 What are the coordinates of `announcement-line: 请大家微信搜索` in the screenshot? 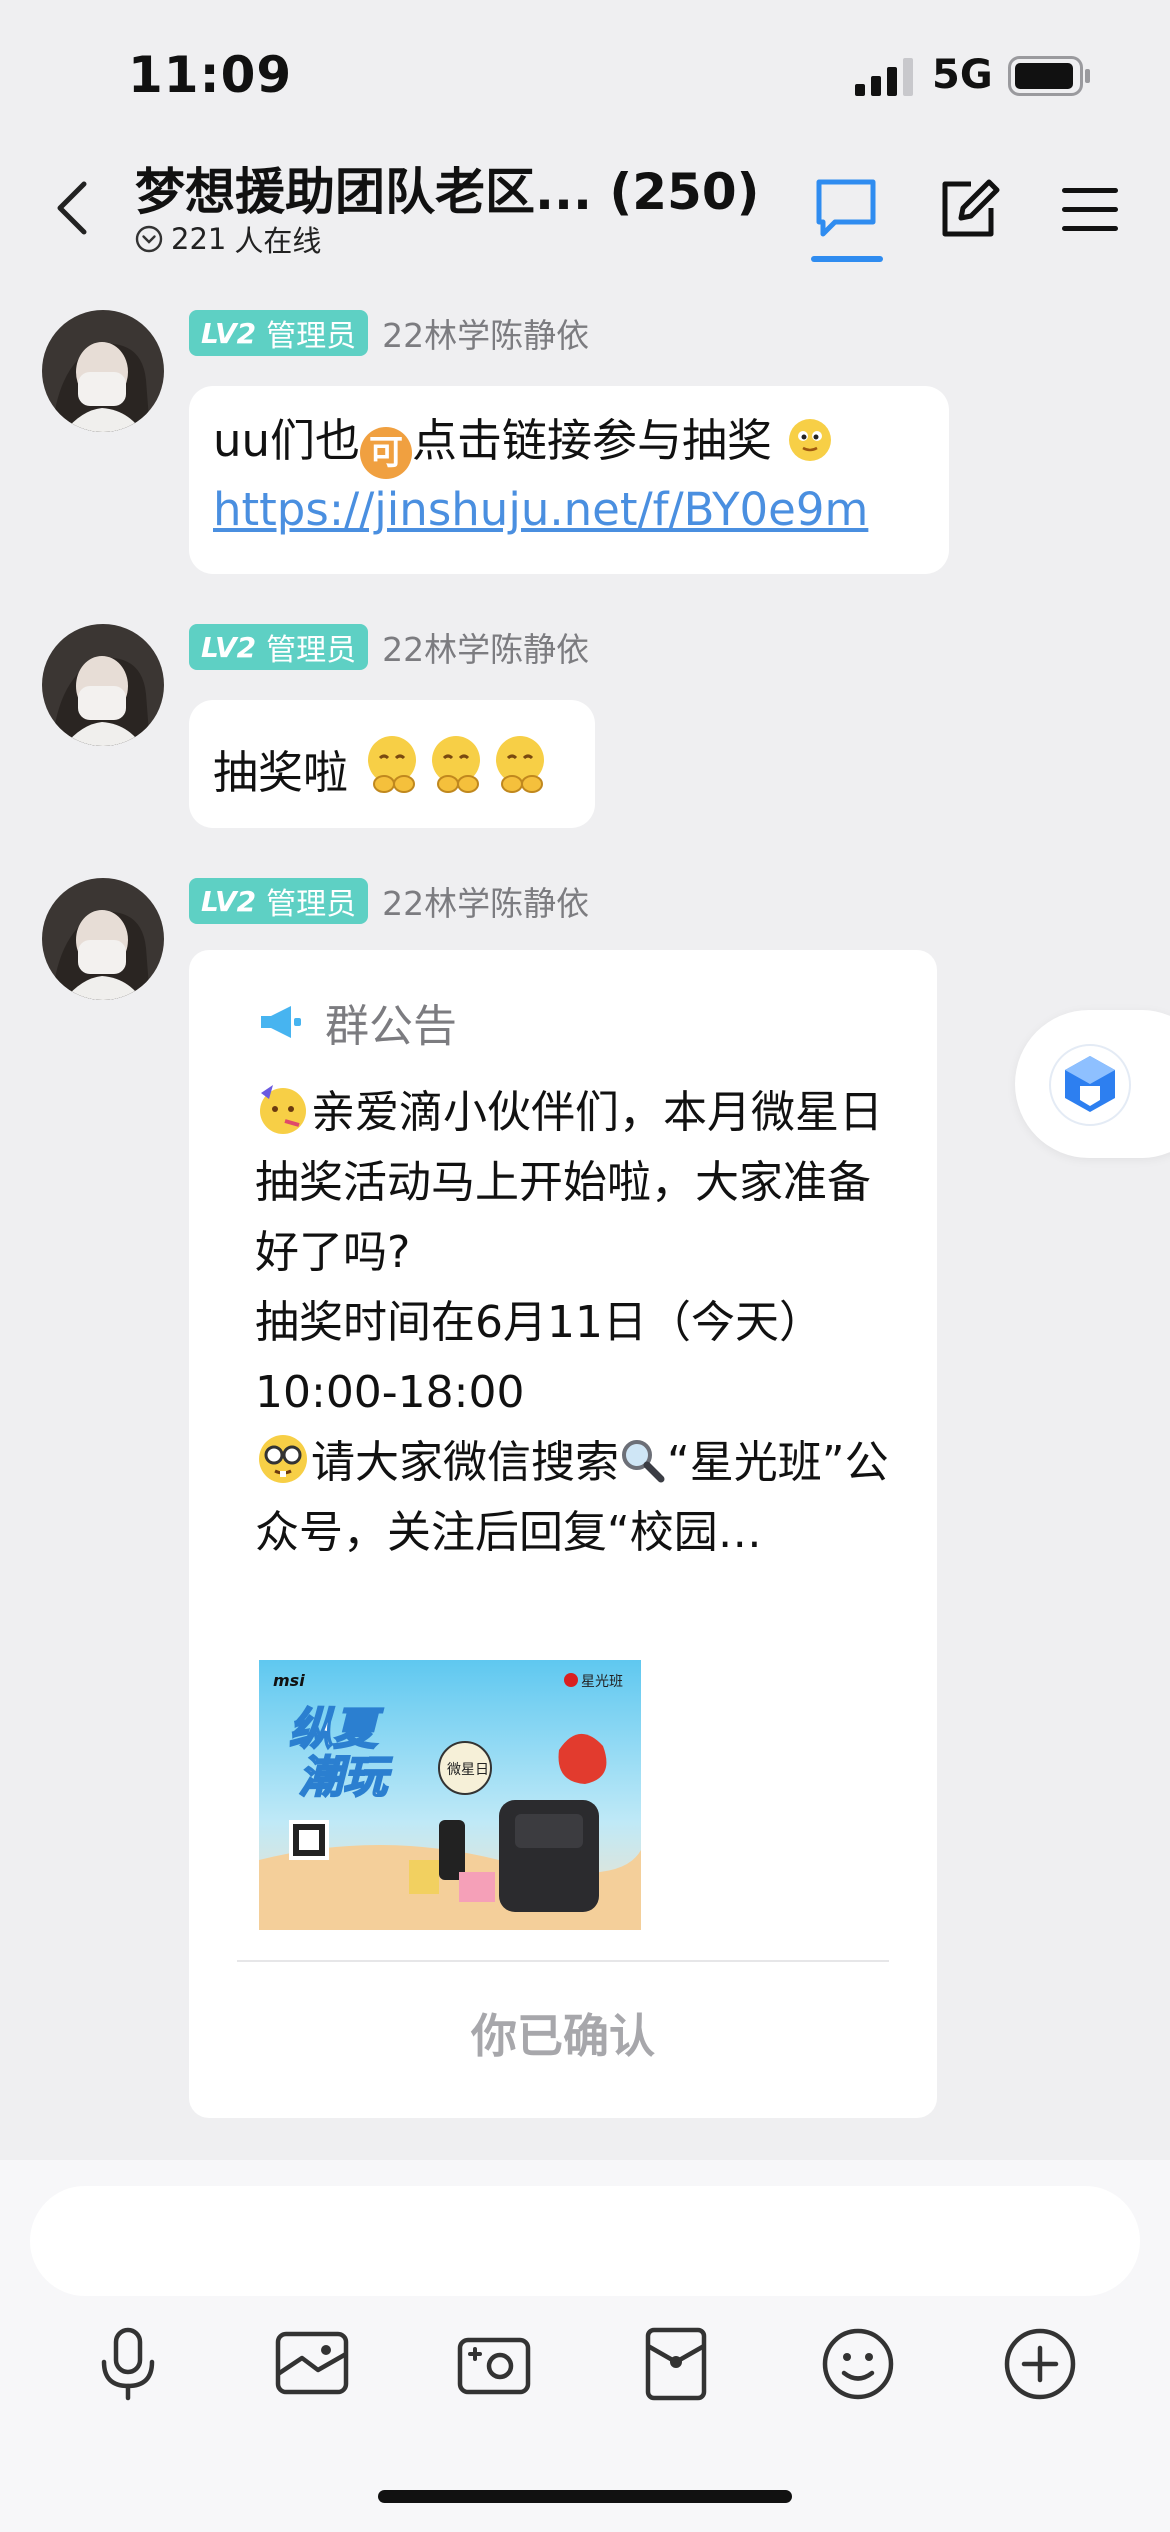 It's located at (465, 1462).